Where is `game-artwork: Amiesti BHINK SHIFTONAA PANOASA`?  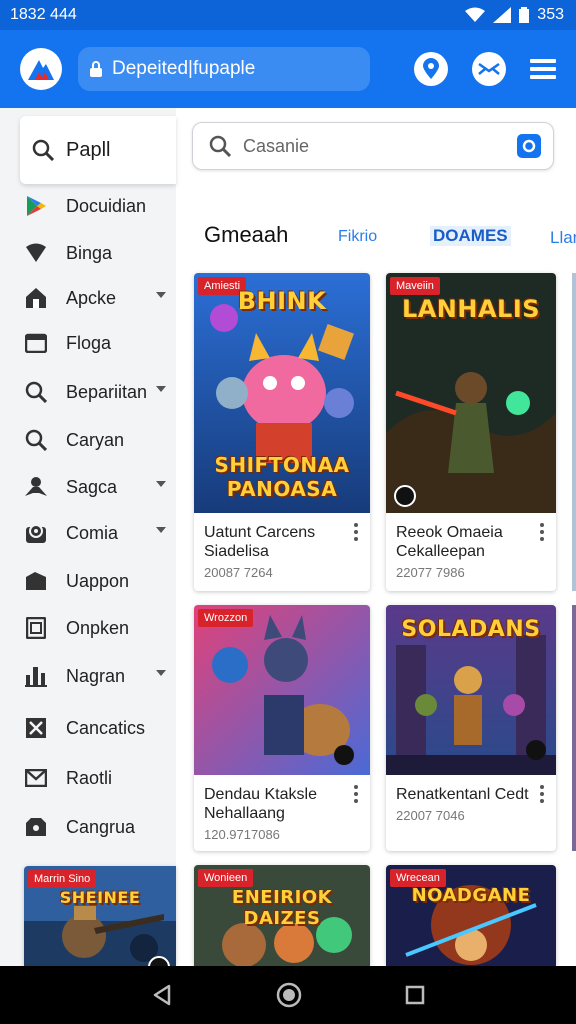
game-artwork: Amiesti BHINK SHIFTONAA PANOASA is located at coordinates (282, 393).